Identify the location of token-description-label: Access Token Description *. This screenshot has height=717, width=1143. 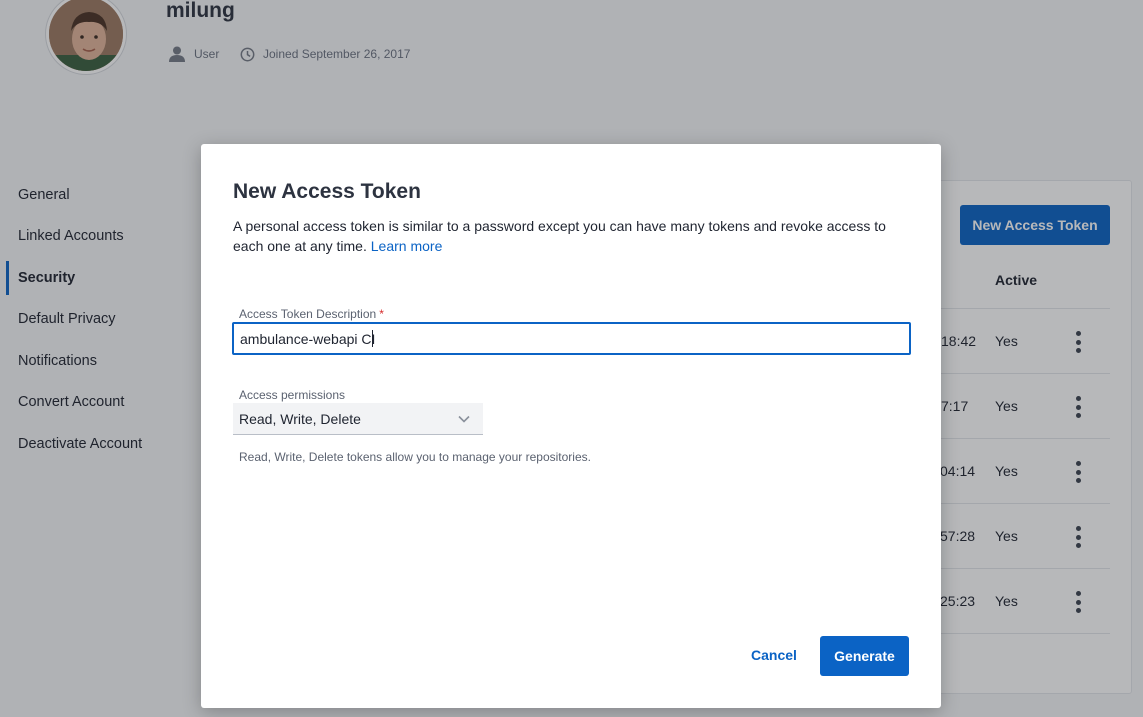
(311, 314).